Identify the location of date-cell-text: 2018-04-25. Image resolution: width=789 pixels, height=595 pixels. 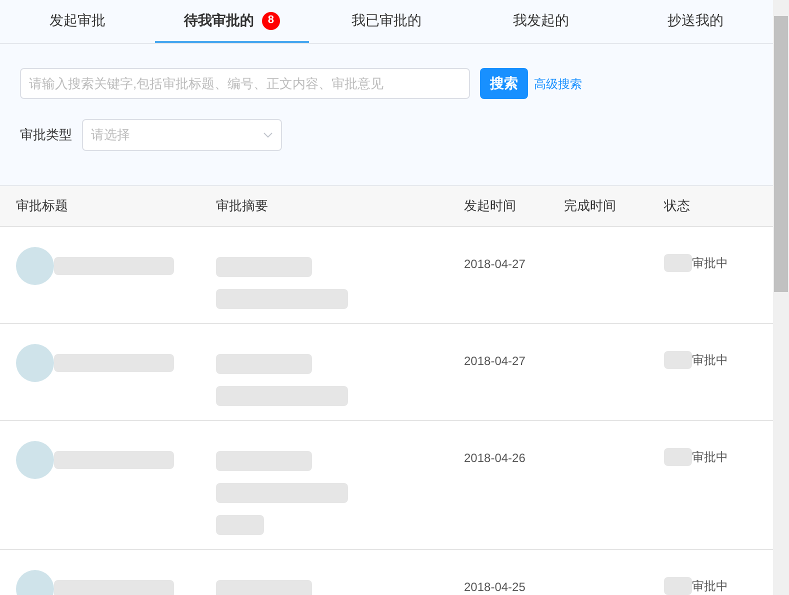
(494, 587).